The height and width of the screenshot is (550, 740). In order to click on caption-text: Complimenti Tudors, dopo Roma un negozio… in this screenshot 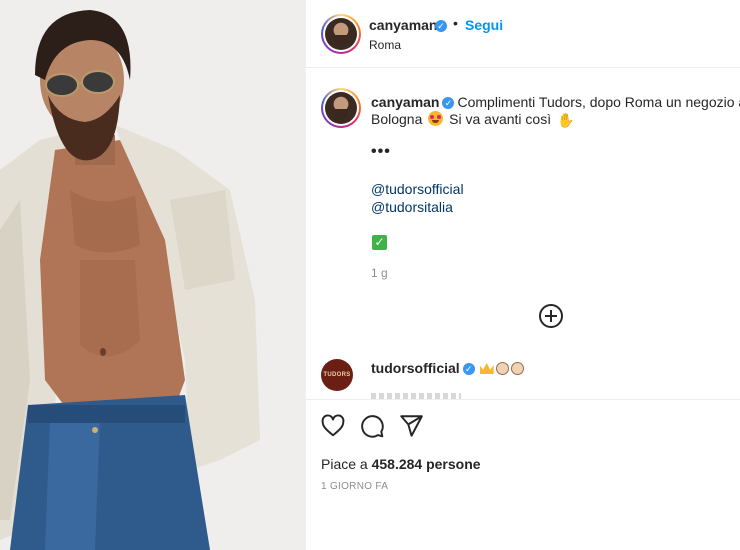, I will do `click(598, 102)`.